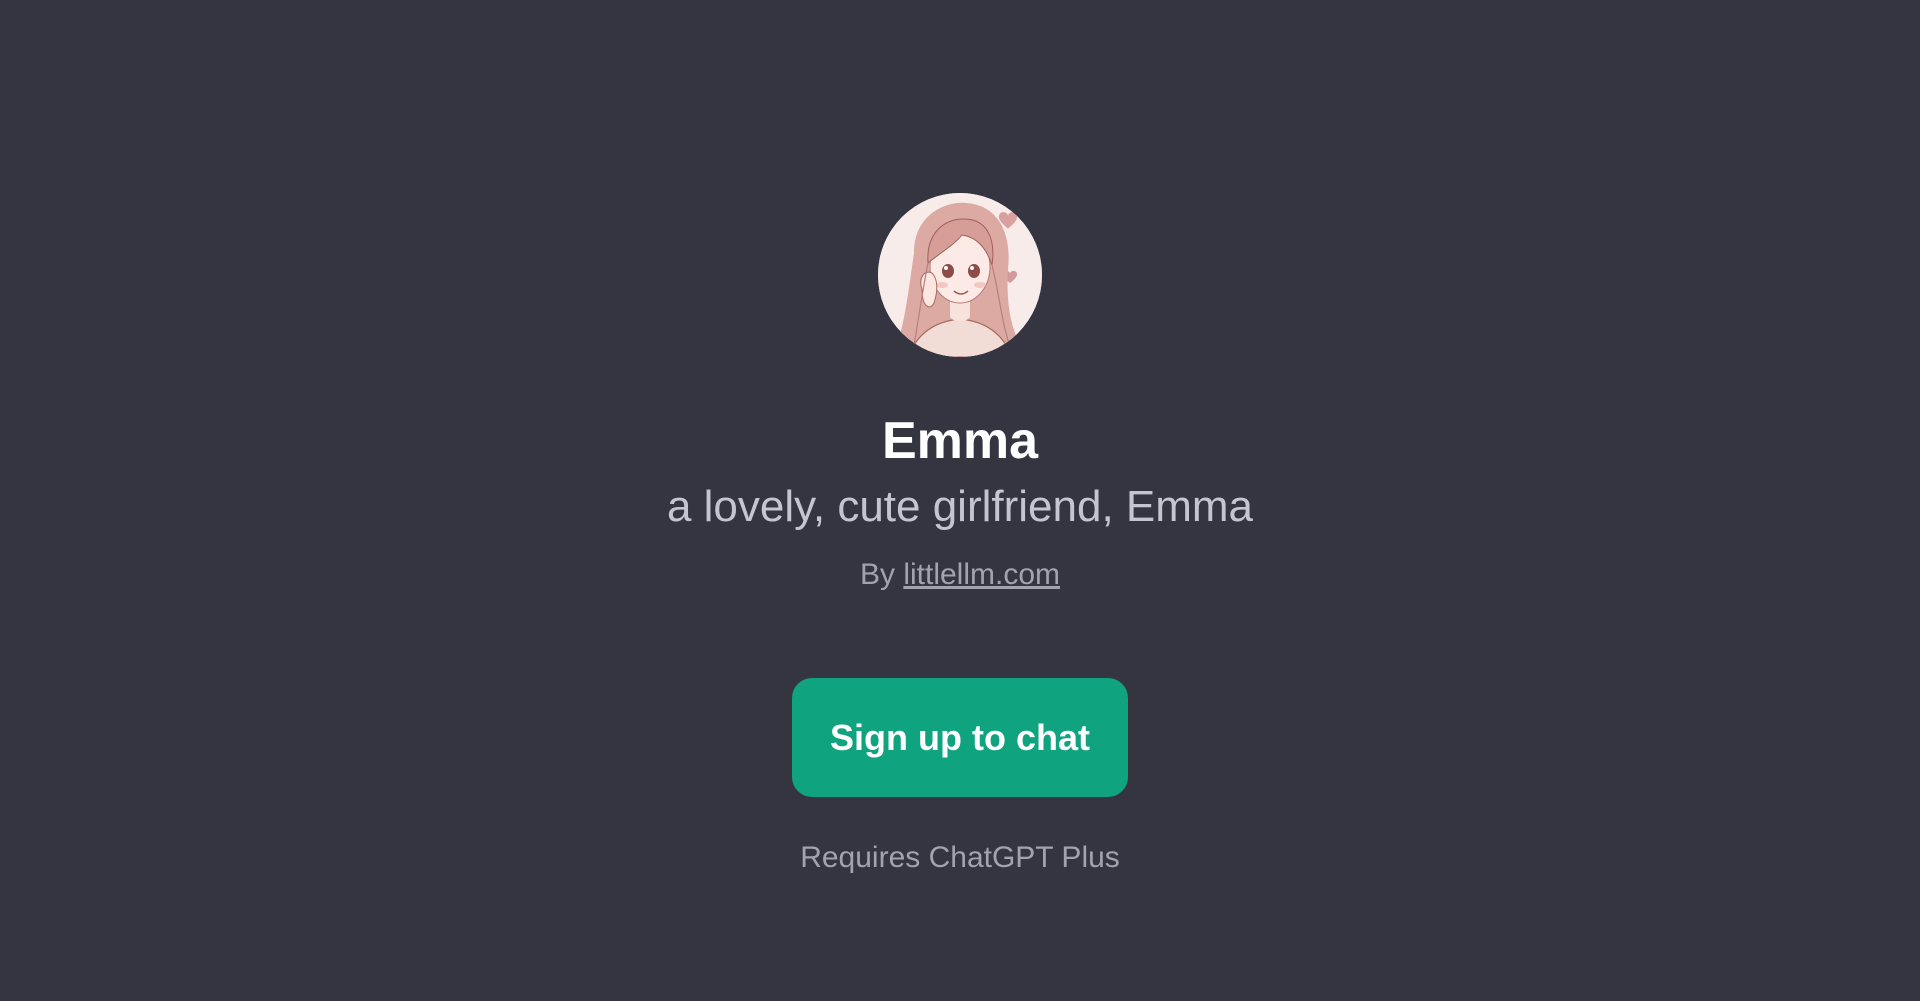 This screenshot has width=1920, height=1001. What do you see at coordinates (981, 574) in the screenshot?
I see `author-link: littlellm.com` at bounding box center [981, 574].